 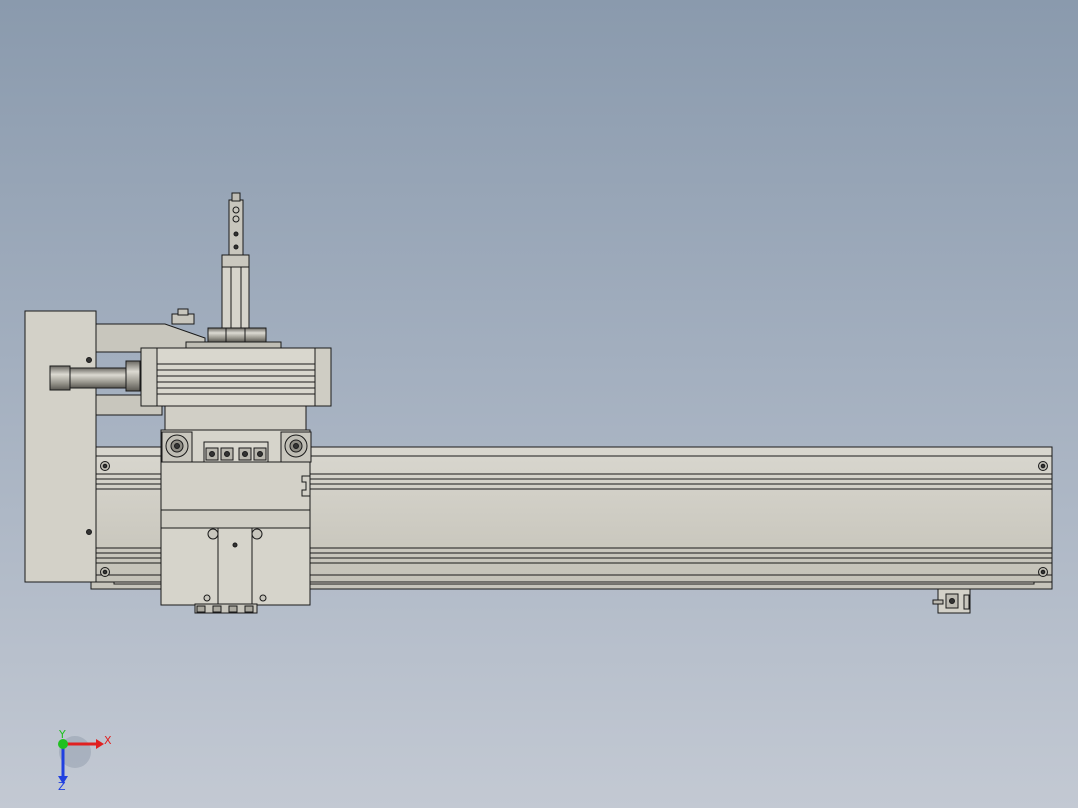 What do you see at coordinates (60, 446) in the screenshot?
I see `left-end-plate` at bounding box center [60, 446].